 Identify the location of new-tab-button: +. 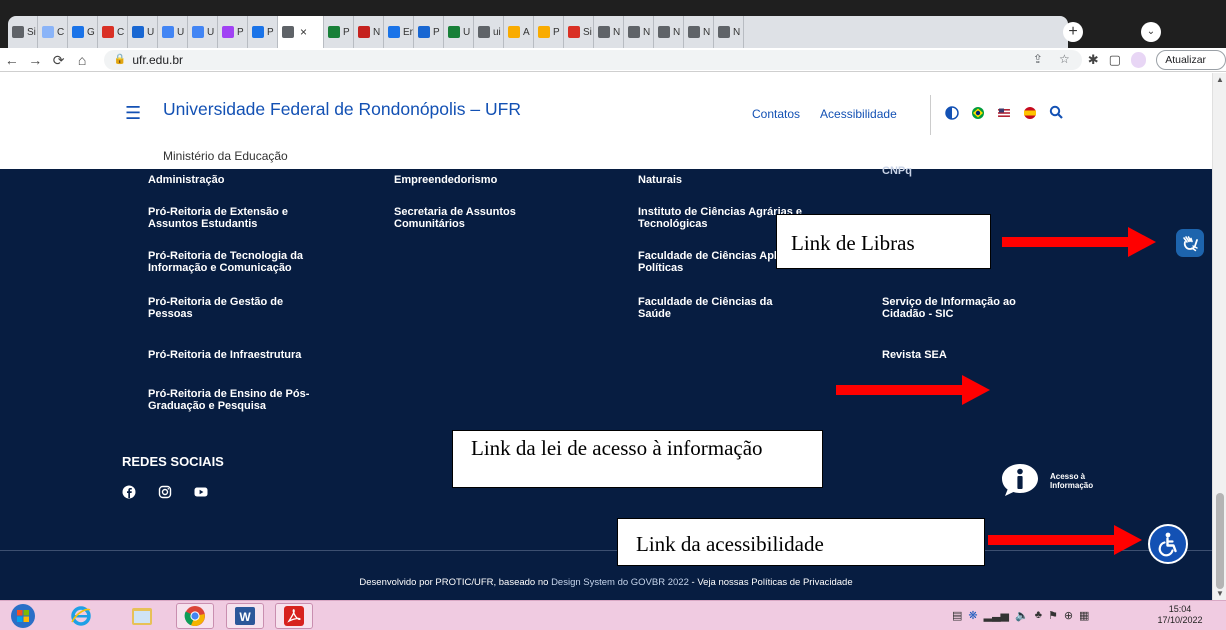
(1073, 32).